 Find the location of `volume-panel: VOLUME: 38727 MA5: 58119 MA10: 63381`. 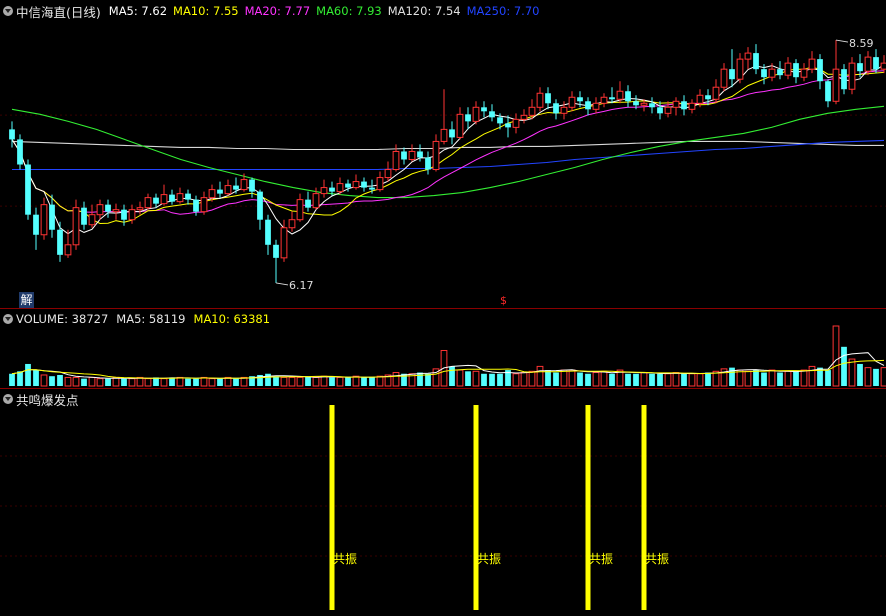

volume-panel: VOLUME: 38727 MA5: 58119 MA10: 63381 is located at coordinates (443, 348).